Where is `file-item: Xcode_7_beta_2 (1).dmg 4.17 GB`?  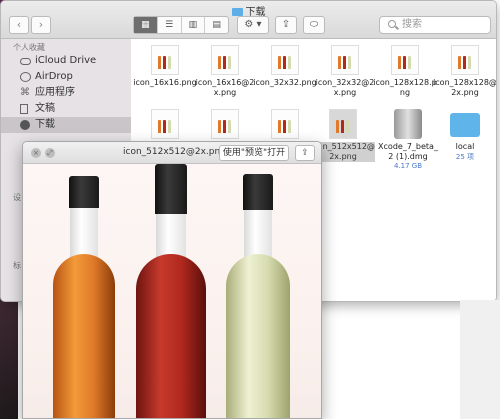
file-item: Xcode_7_beta_2 (1).dmg 4.17 GB is located at coordinates (408, 139).